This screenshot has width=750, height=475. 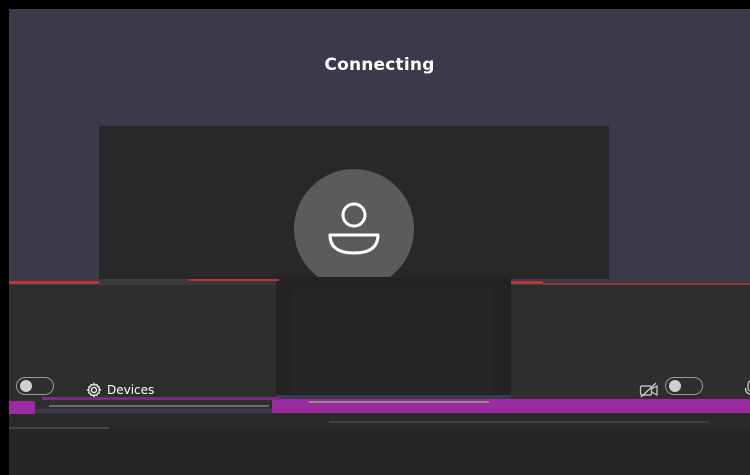 I want to click on devices-label: Devices, so click(x=131, y=390).